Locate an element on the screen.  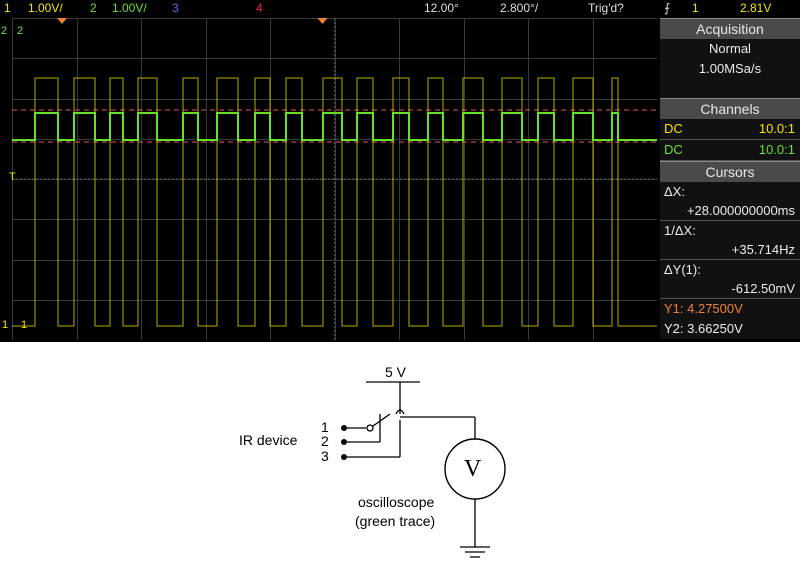
acquisition-title: Acquisition is located at coordinates (730, 28).